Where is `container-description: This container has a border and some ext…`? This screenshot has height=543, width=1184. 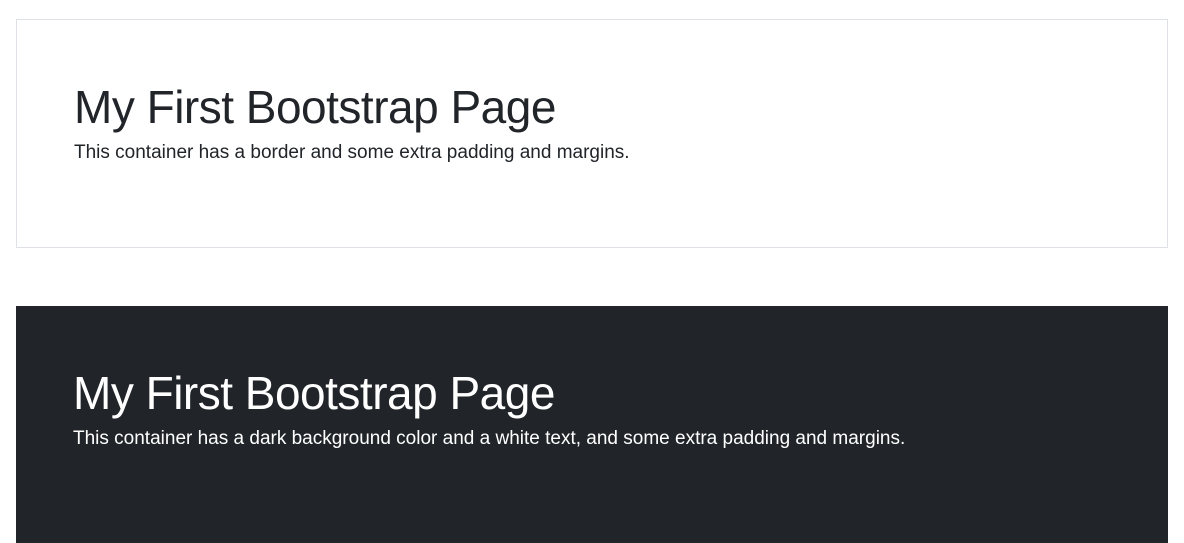
container-description: This container has a border and some ext… is located at coordinates (352, 152).